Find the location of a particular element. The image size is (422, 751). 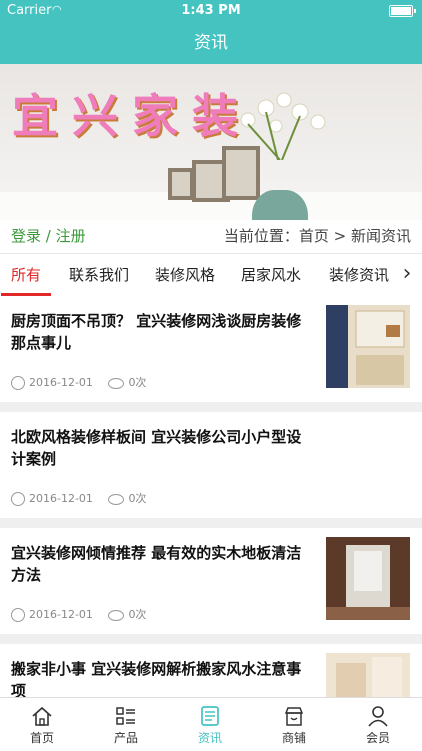

home-icon is located at coordinates (42, 716).